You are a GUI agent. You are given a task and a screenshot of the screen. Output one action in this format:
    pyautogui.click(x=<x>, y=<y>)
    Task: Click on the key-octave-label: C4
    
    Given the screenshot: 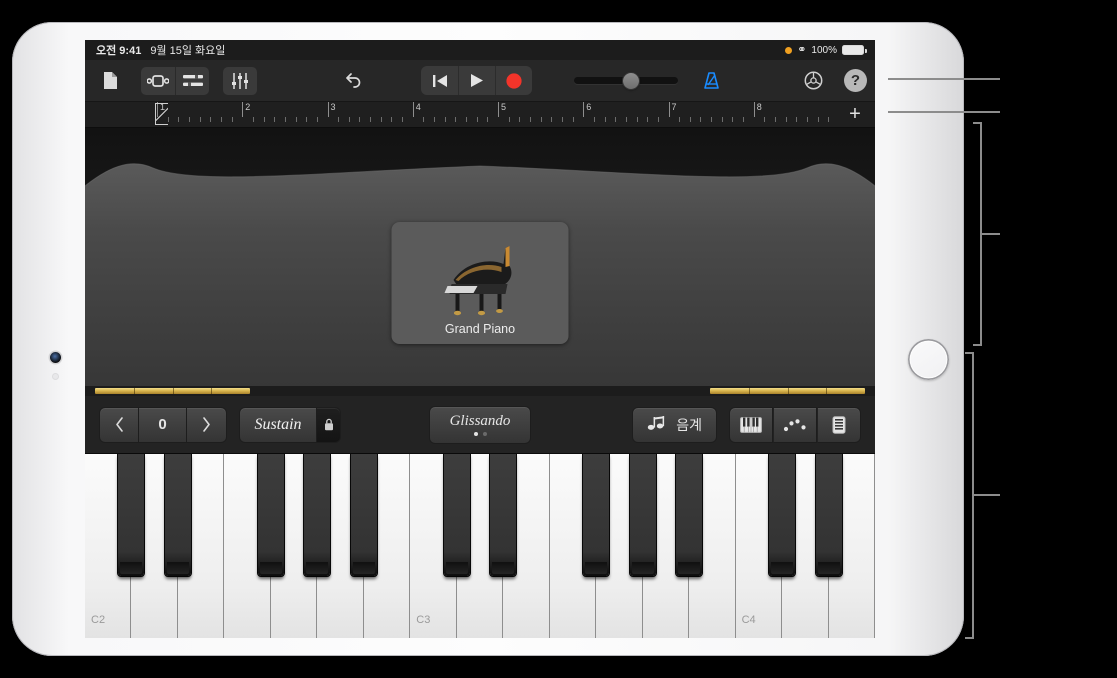 What is the action you would take?
    pyautogui.click(x=748, y=620)
    